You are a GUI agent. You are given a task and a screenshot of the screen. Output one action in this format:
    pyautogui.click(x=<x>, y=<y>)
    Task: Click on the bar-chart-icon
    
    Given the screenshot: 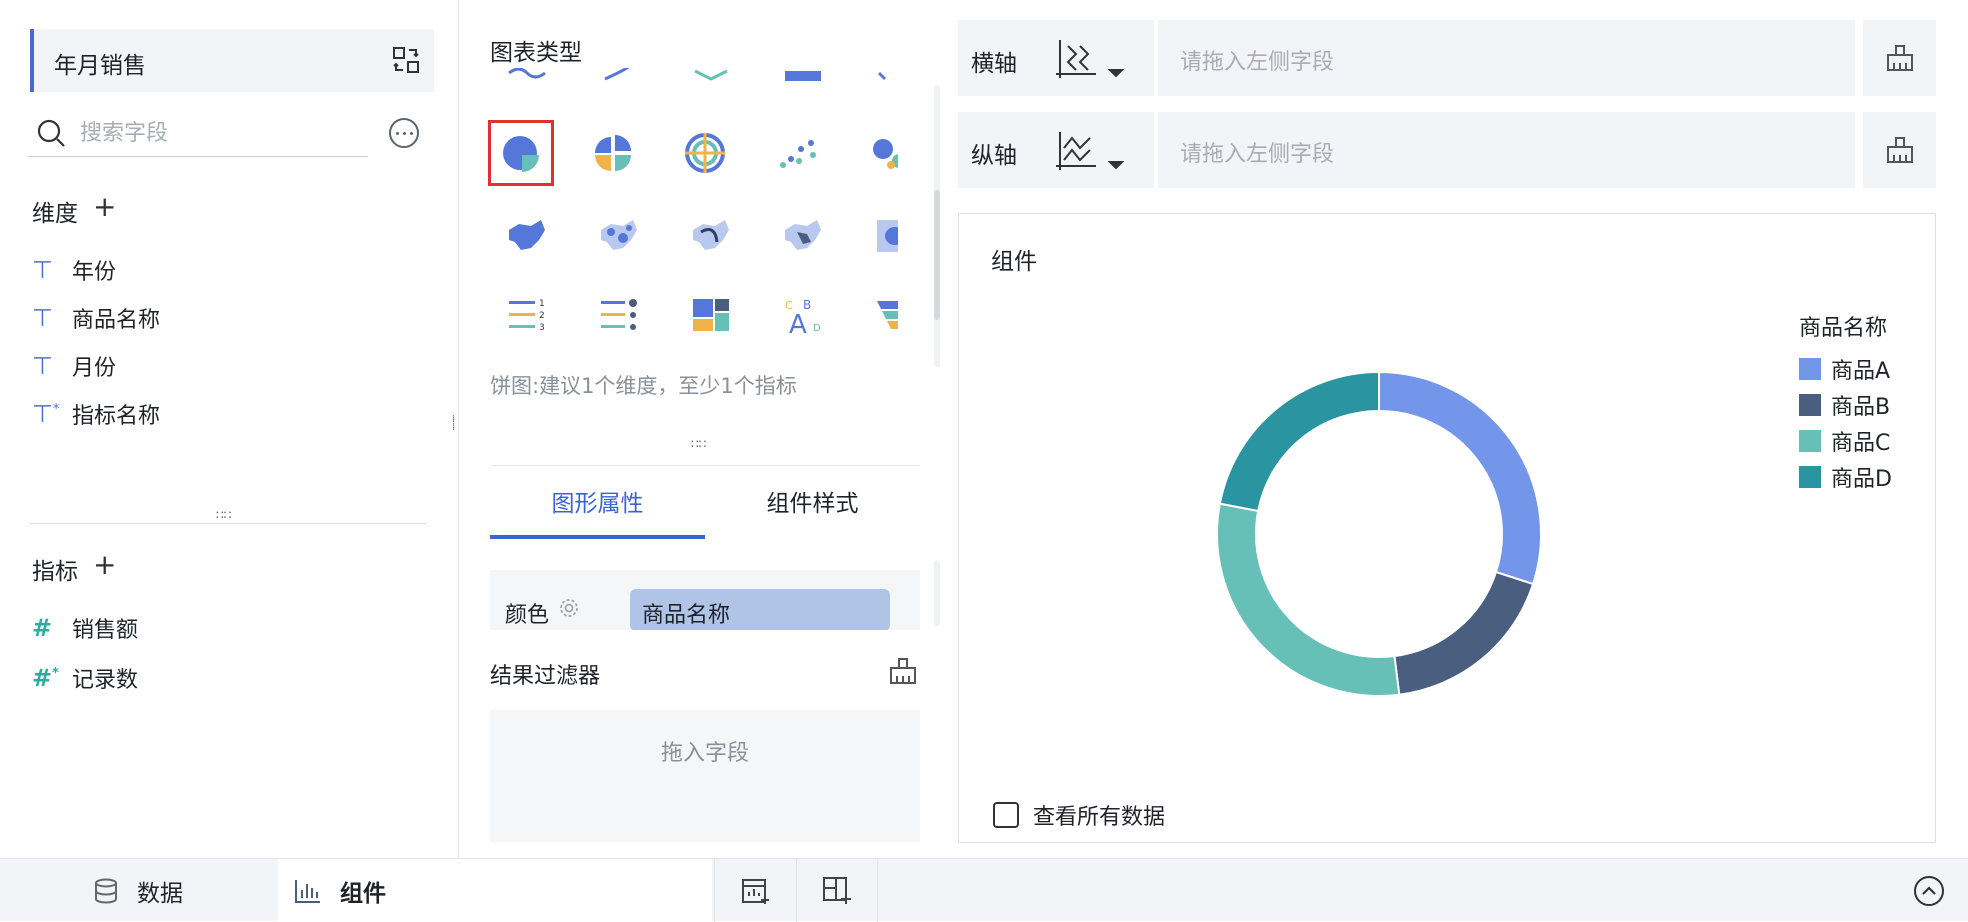 What is the action you would take?
    pyautogui.click(x=308, y=891)
    